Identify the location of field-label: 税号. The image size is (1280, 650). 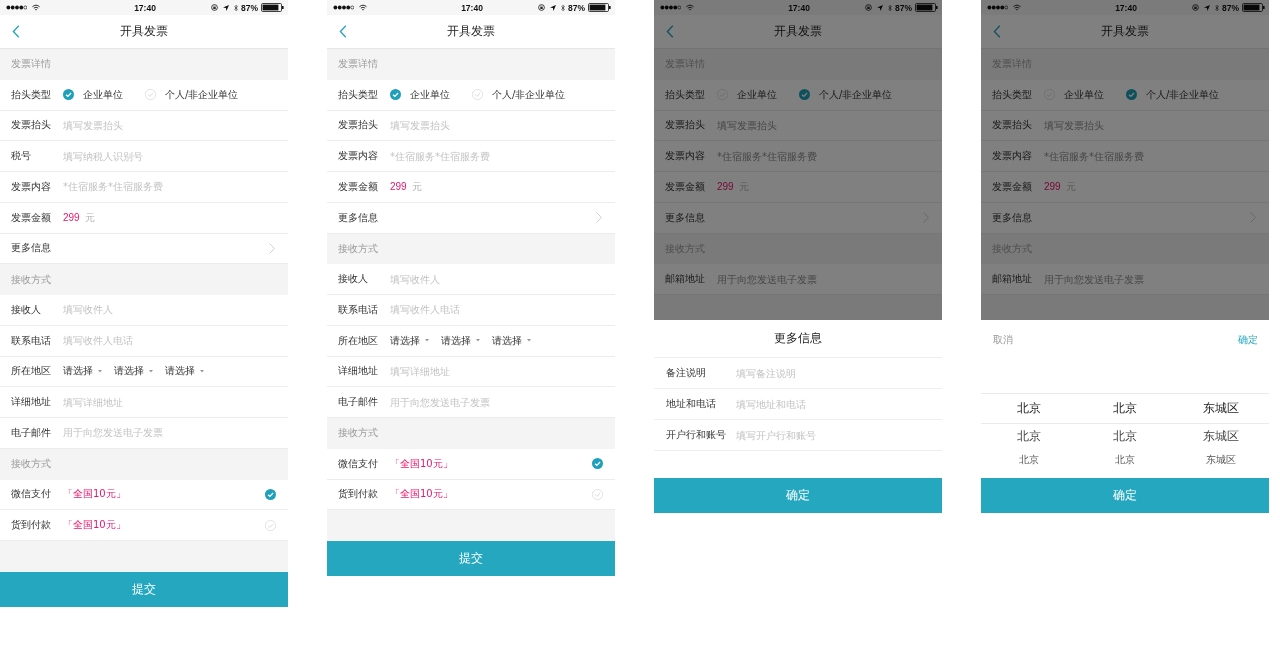
(21, 156).